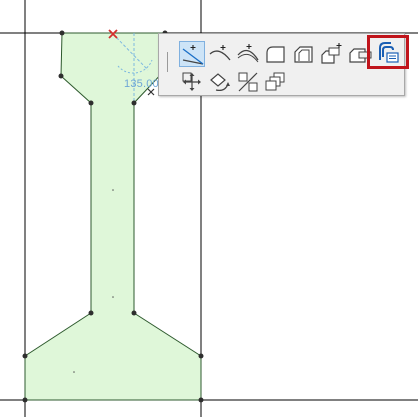  I want to click on multiply-button, so click(276, 82).